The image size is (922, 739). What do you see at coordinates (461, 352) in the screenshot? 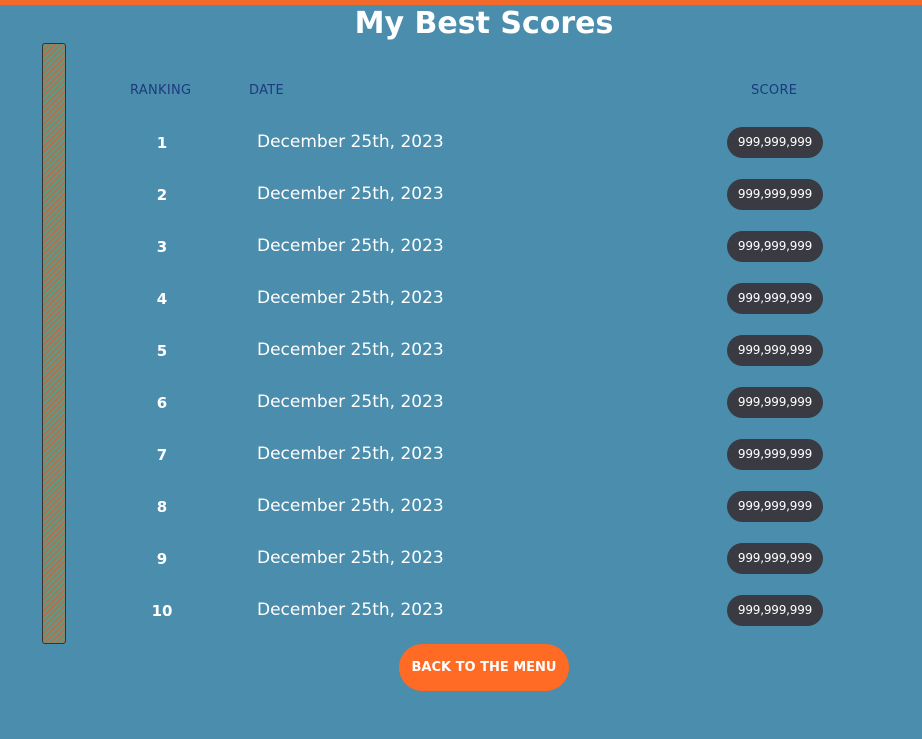
I see `score-row: 5 December 25th, 2023 999,999,999` at bounding box center [461, 352].